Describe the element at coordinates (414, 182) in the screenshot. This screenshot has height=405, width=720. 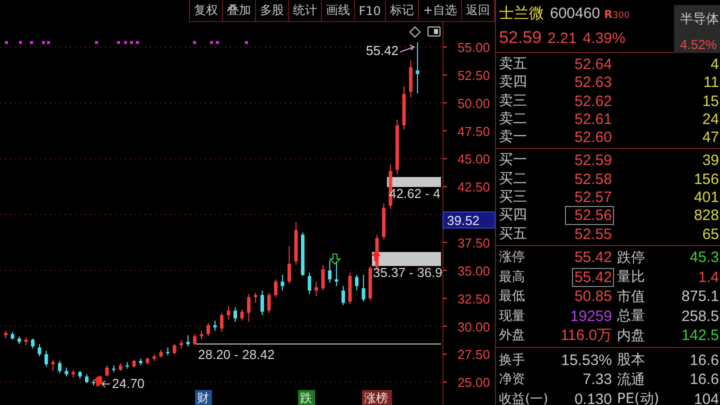
I see `price-zone` at that location.